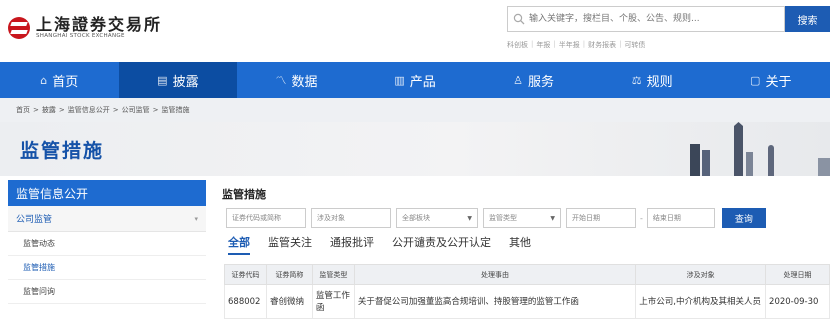  What do you see at coordinates (778, 82) in the screenshot?
I see `nav-label: 关于` at bounding box center [778, 82].